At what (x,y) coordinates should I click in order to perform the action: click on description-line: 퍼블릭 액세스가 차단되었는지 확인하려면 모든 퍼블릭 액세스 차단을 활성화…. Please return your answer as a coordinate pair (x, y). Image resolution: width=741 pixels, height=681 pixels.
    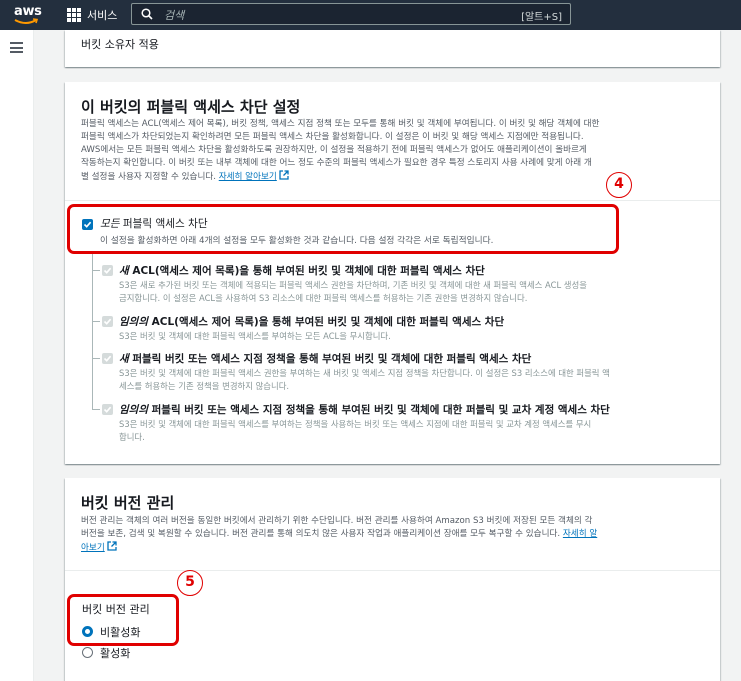
    Looking at the image, I should click on (332, 137).